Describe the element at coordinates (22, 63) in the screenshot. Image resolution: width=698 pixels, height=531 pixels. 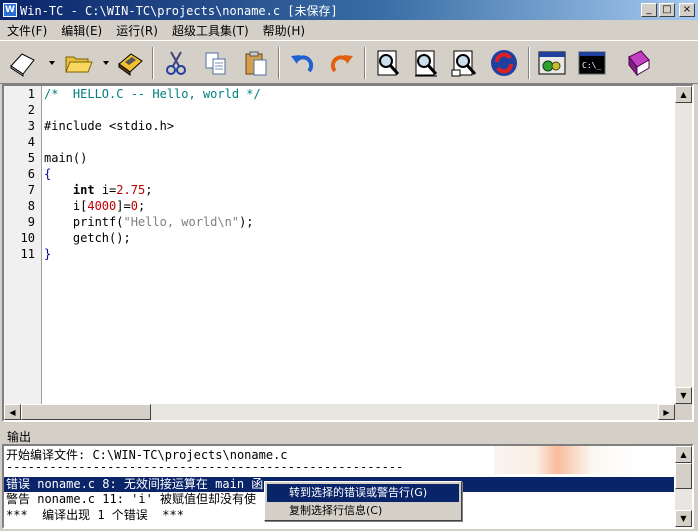
I see `new-file-icon` at that location.